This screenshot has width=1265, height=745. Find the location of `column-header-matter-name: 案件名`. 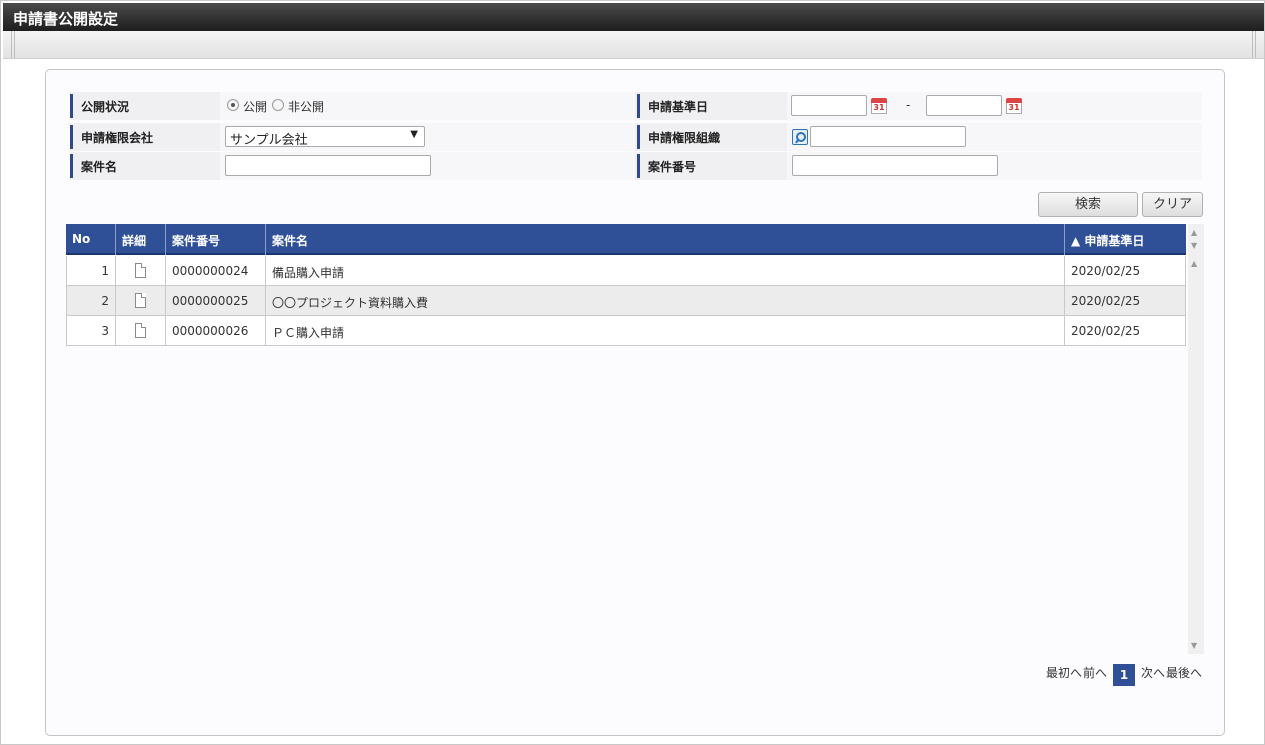

column-header-matter-name: 案件名 is located at coordinates (665, 239).